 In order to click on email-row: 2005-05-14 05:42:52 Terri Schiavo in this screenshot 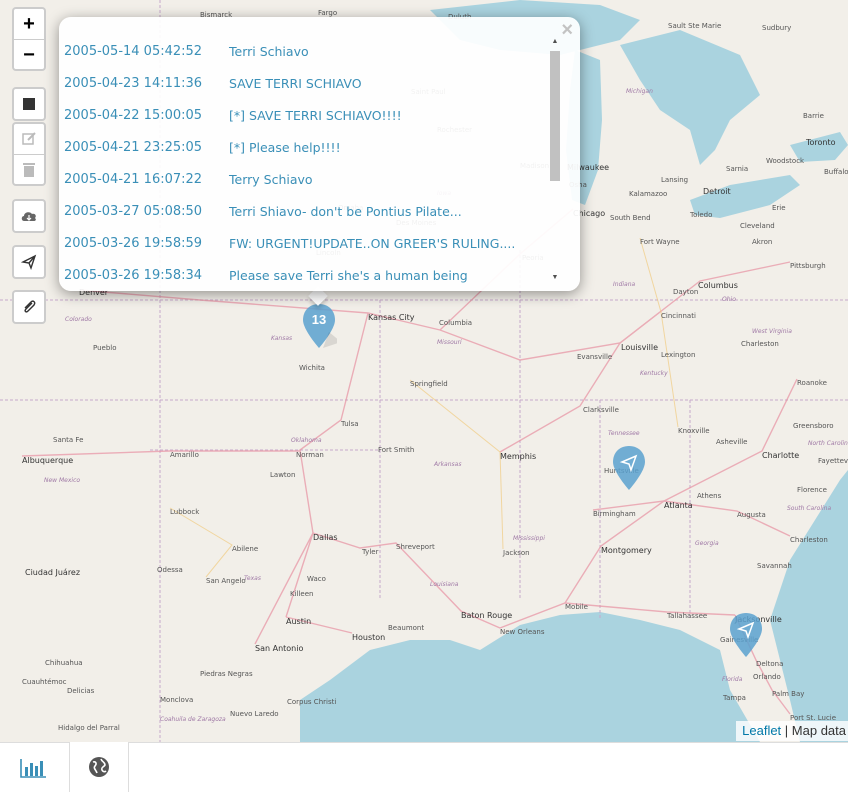, I will do `click(304, 51)`.